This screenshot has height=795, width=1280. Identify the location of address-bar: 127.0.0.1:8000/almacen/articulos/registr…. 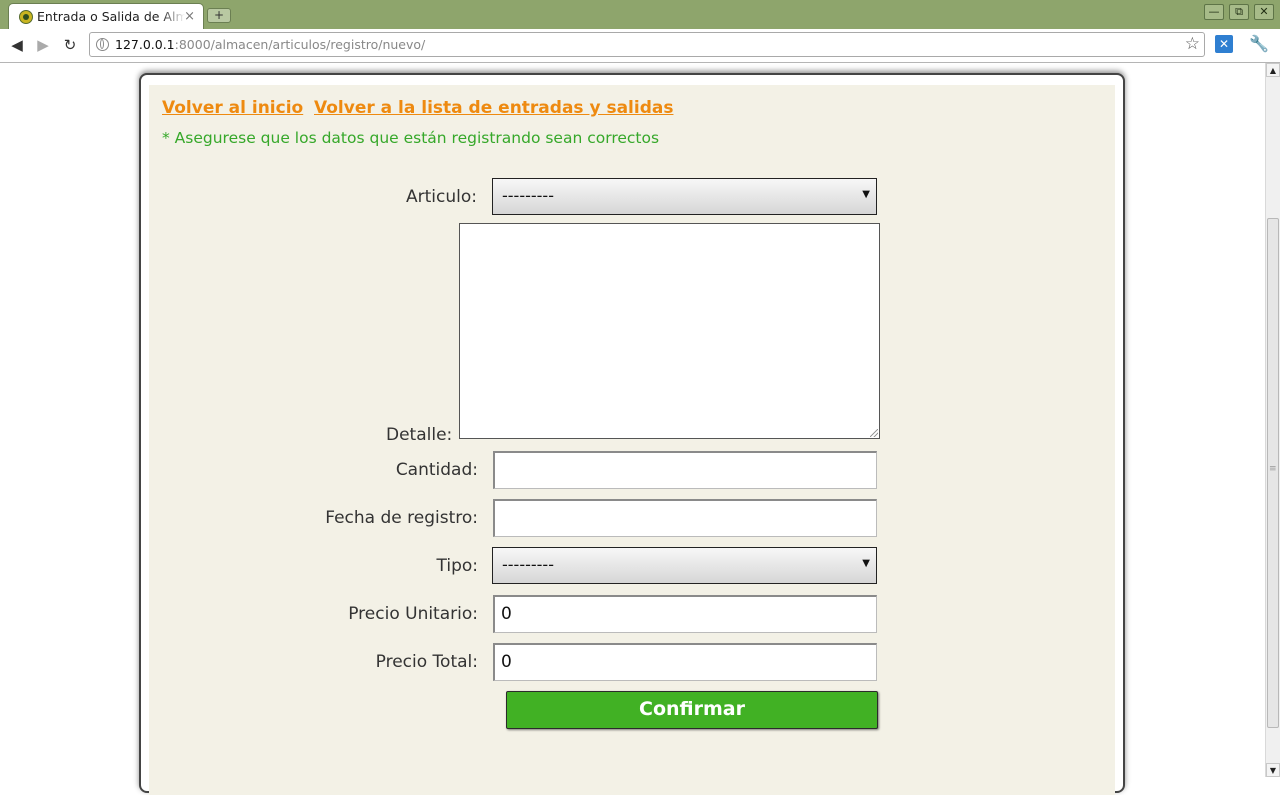
(647, 44).